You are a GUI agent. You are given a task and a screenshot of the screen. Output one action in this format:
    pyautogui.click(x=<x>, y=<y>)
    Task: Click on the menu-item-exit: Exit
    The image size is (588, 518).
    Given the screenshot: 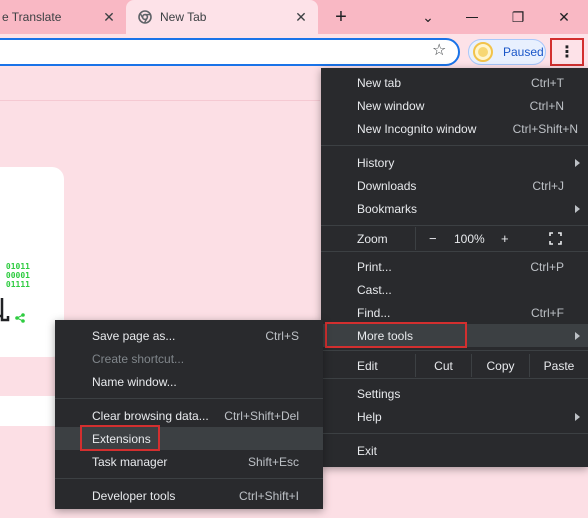 What is the action you would take?
    pyautogui.click(x=454, y=450)
    